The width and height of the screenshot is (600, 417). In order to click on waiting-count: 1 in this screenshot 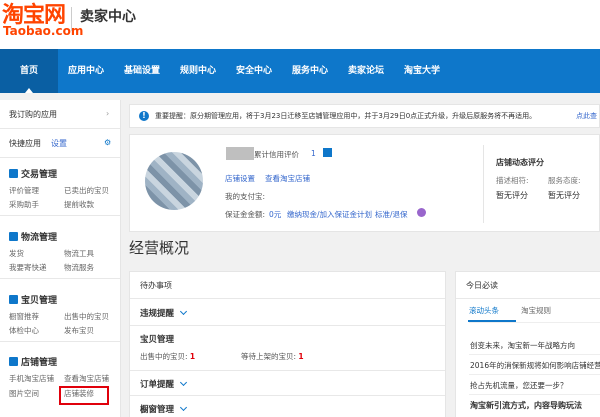, I will do `click(300, 356)`.